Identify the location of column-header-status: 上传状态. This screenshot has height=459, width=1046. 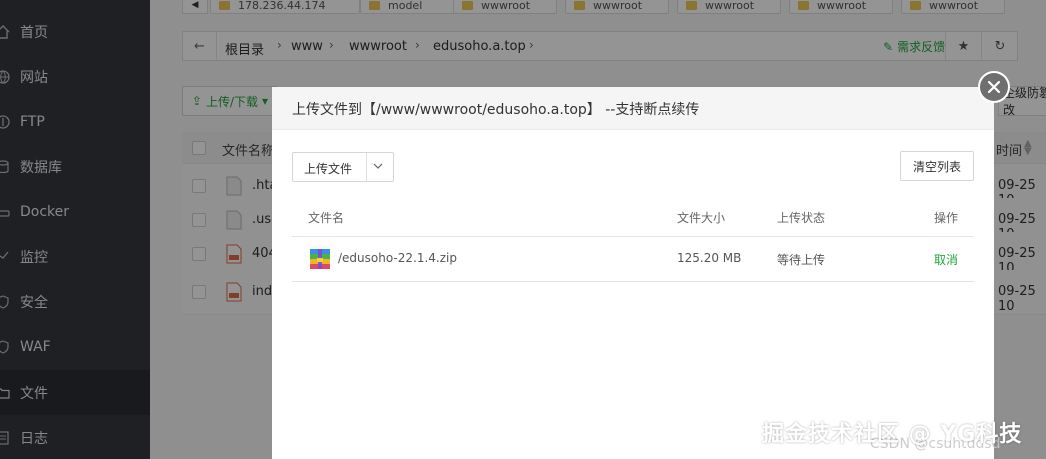
(801, 218).